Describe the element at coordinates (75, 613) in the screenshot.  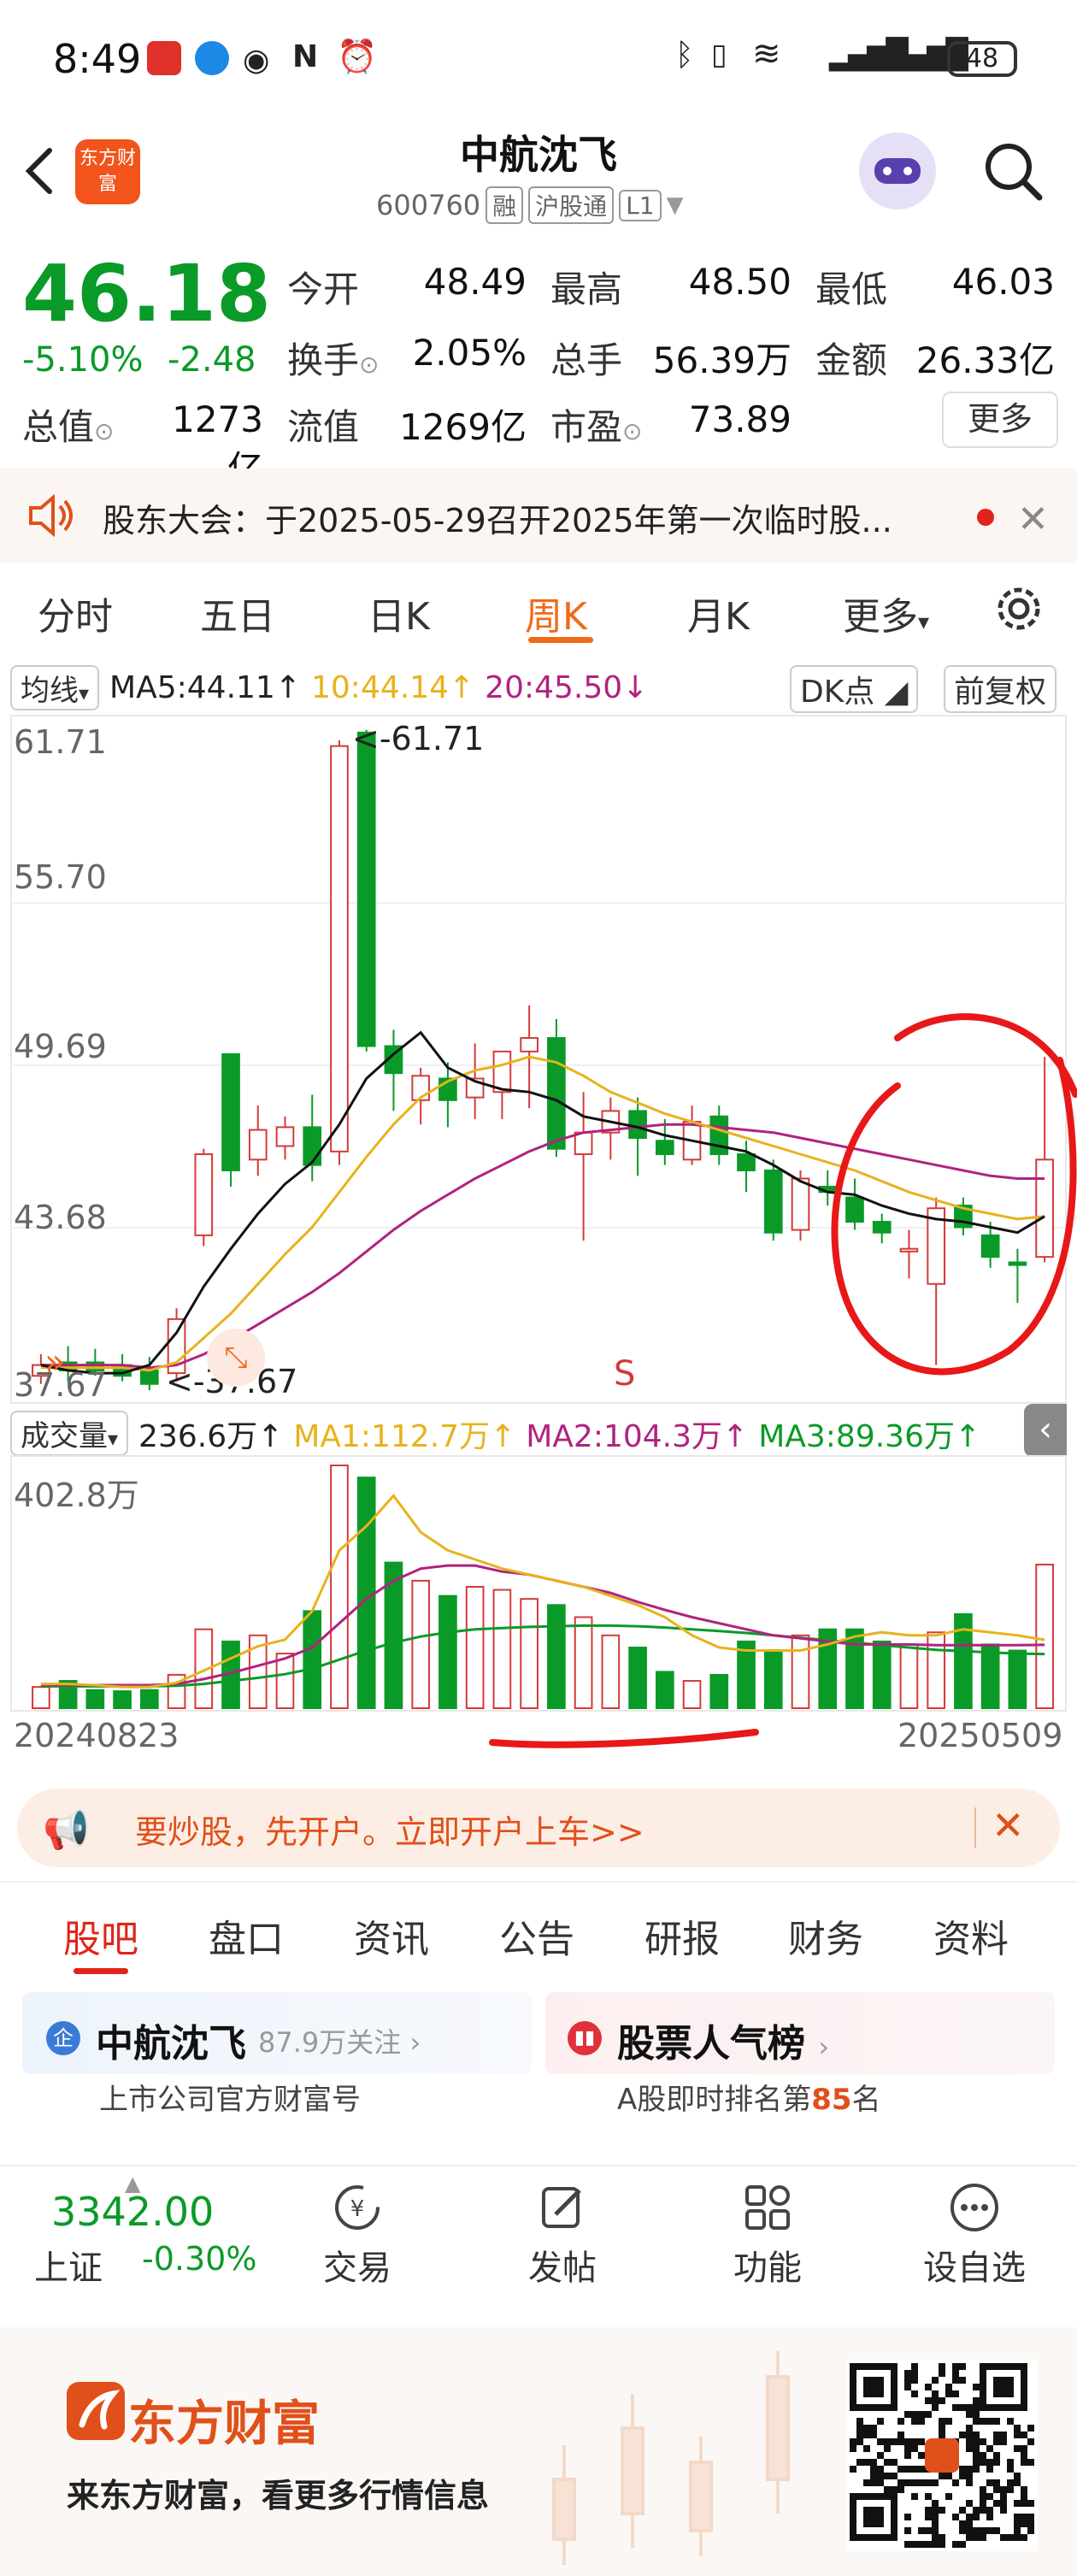
I see `tab-intraday: 分时` at that location.